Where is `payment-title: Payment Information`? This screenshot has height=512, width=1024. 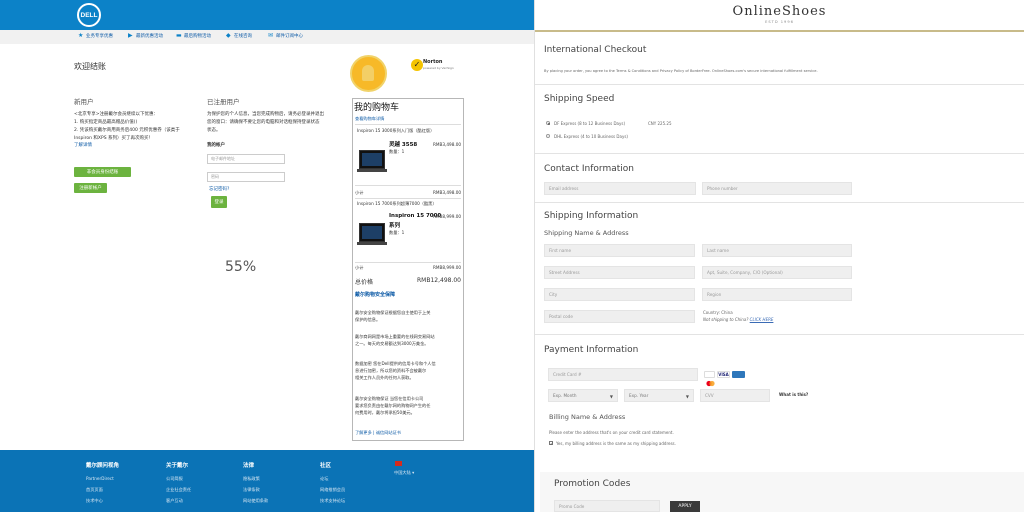 payment-title: Payment Information is located at coordinates (591, 350).